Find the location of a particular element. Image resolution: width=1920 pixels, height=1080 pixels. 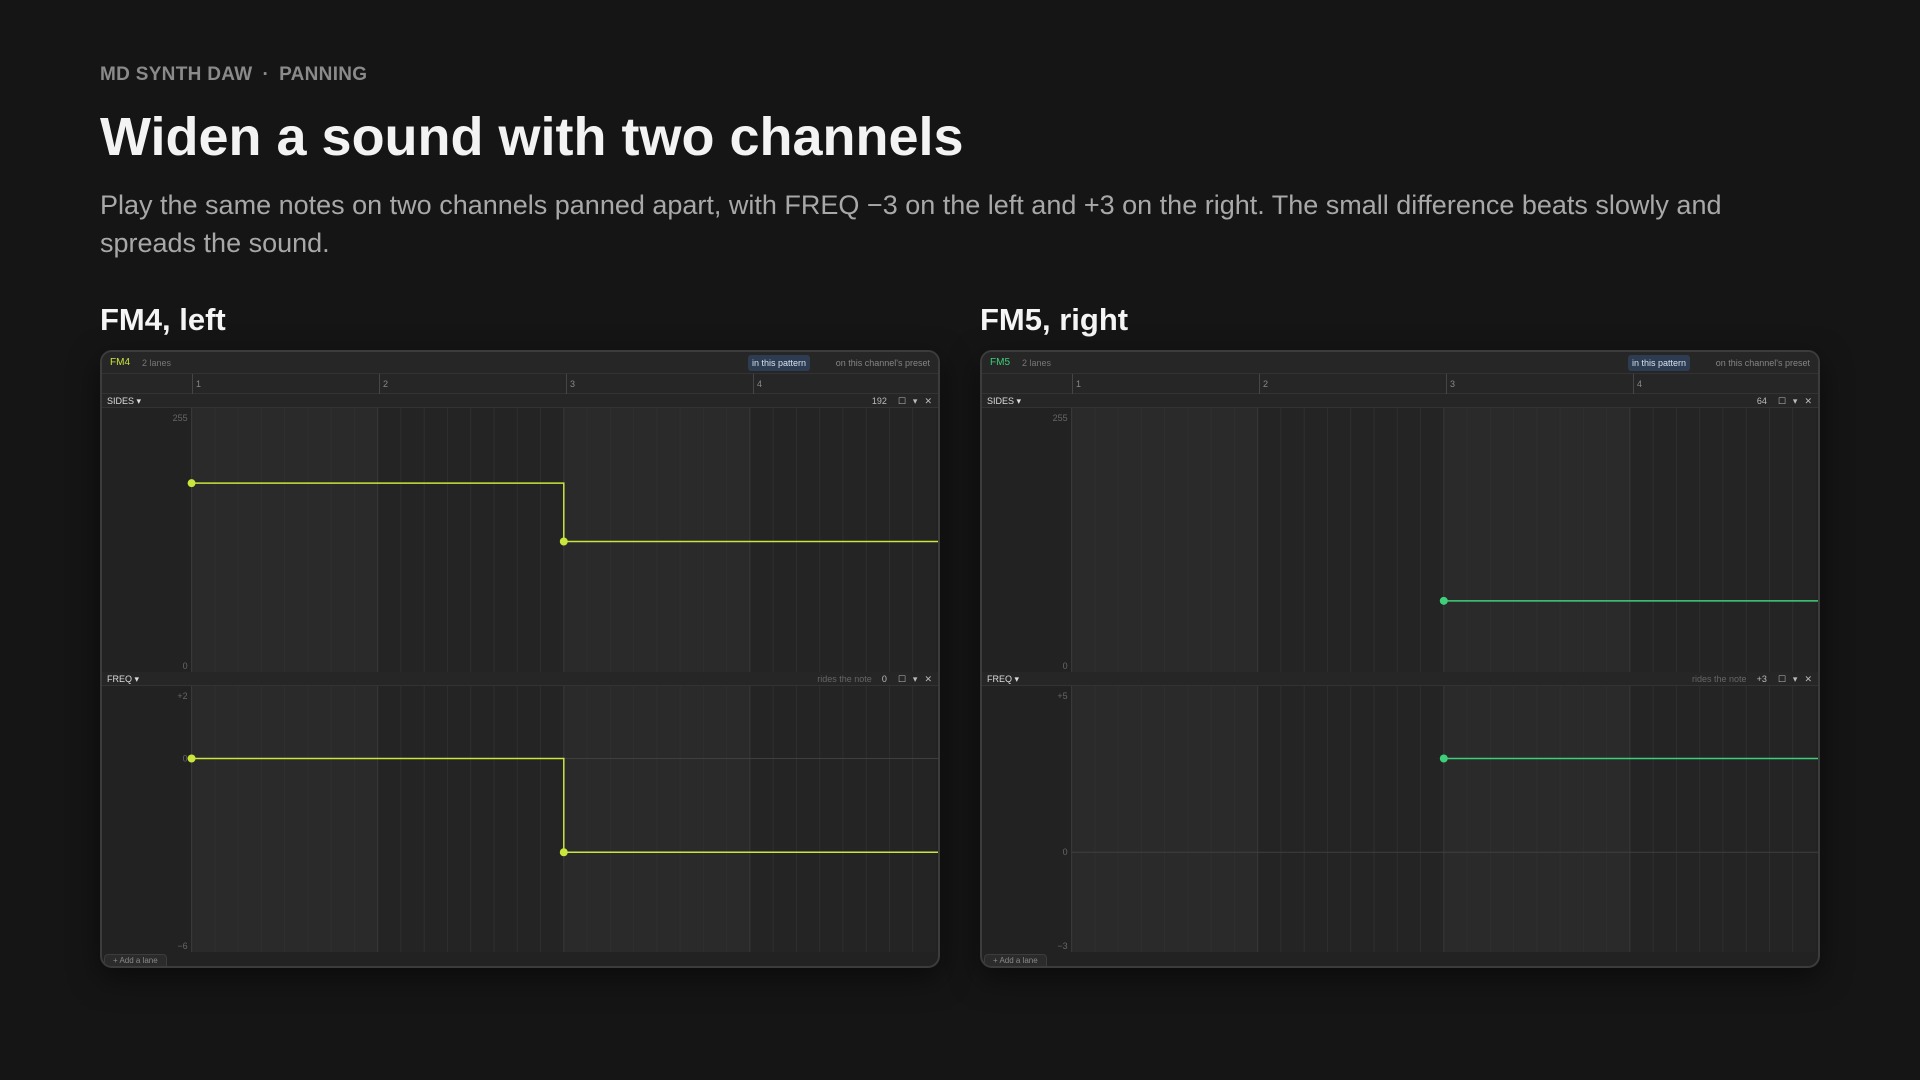

axis-top-label: +2 is located at coordinates (182, 696).